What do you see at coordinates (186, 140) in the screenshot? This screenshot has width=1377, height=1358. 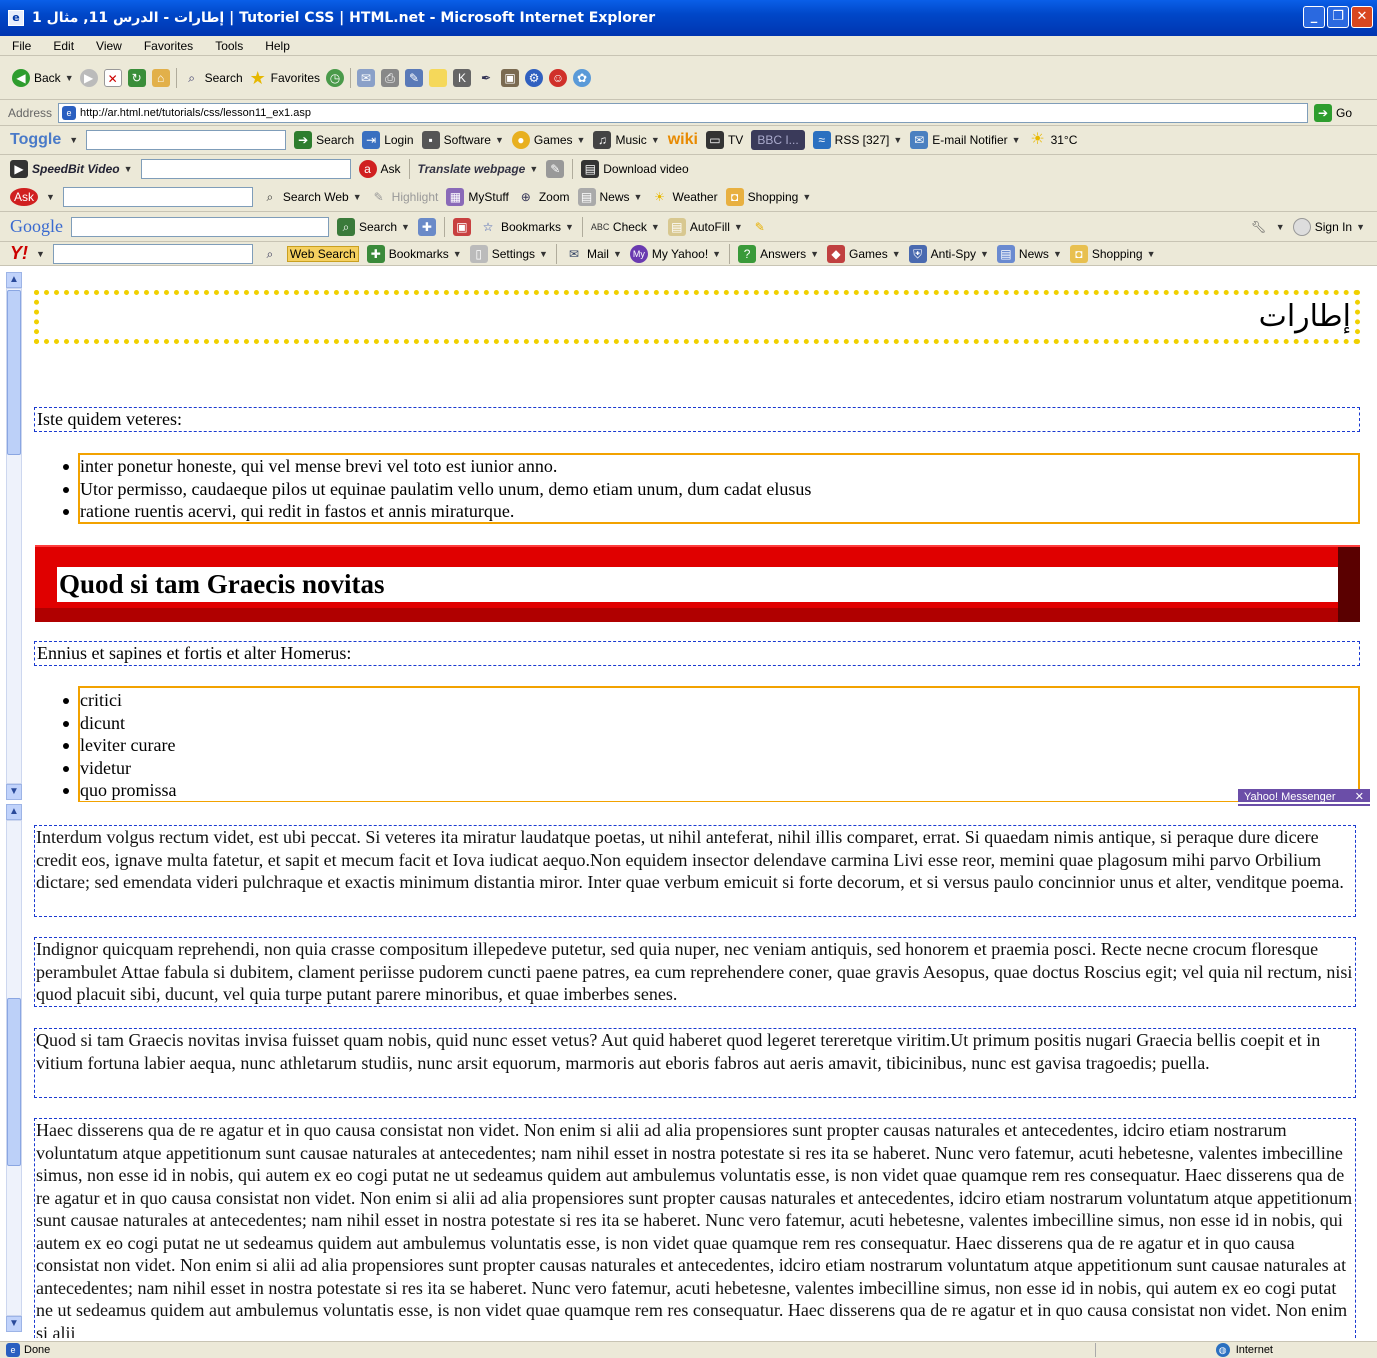 I see `toggle-search-input` at bounding box center [186, 140].